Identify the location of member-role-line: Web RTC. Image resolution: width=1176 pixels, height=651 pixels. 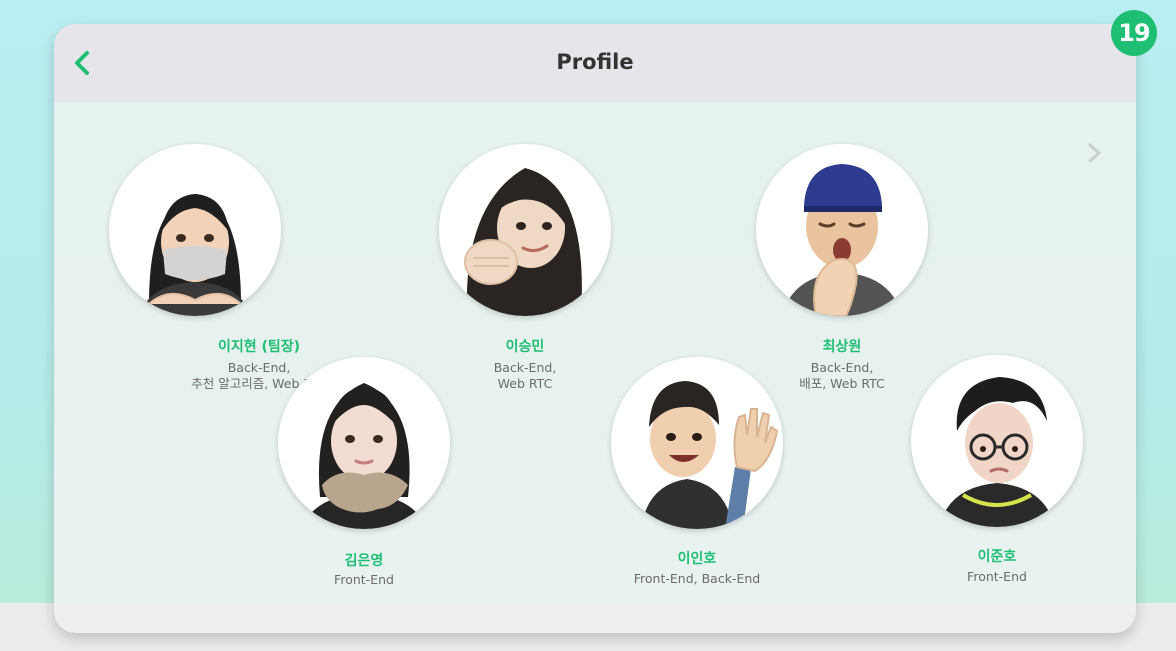
(525, 383).